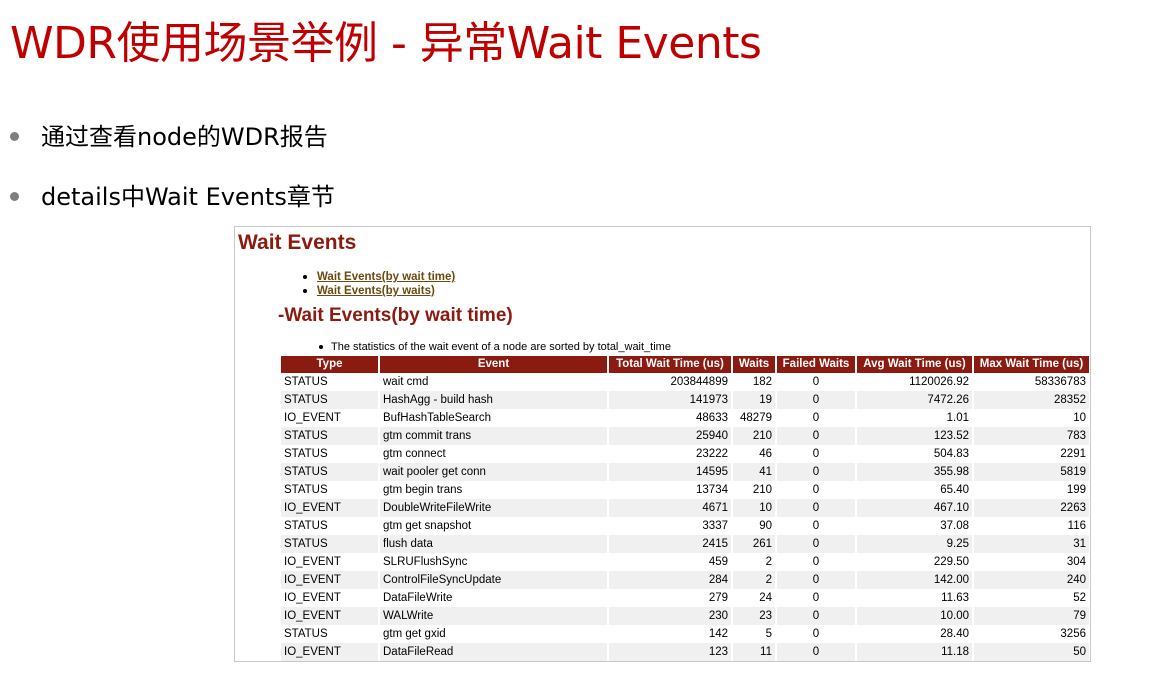 This screenshot has height=680, width=1154. Describe the element at coordinates (955, 598) in the screenshot. I see `cell-avg-wait-time: 11.63` at that location.